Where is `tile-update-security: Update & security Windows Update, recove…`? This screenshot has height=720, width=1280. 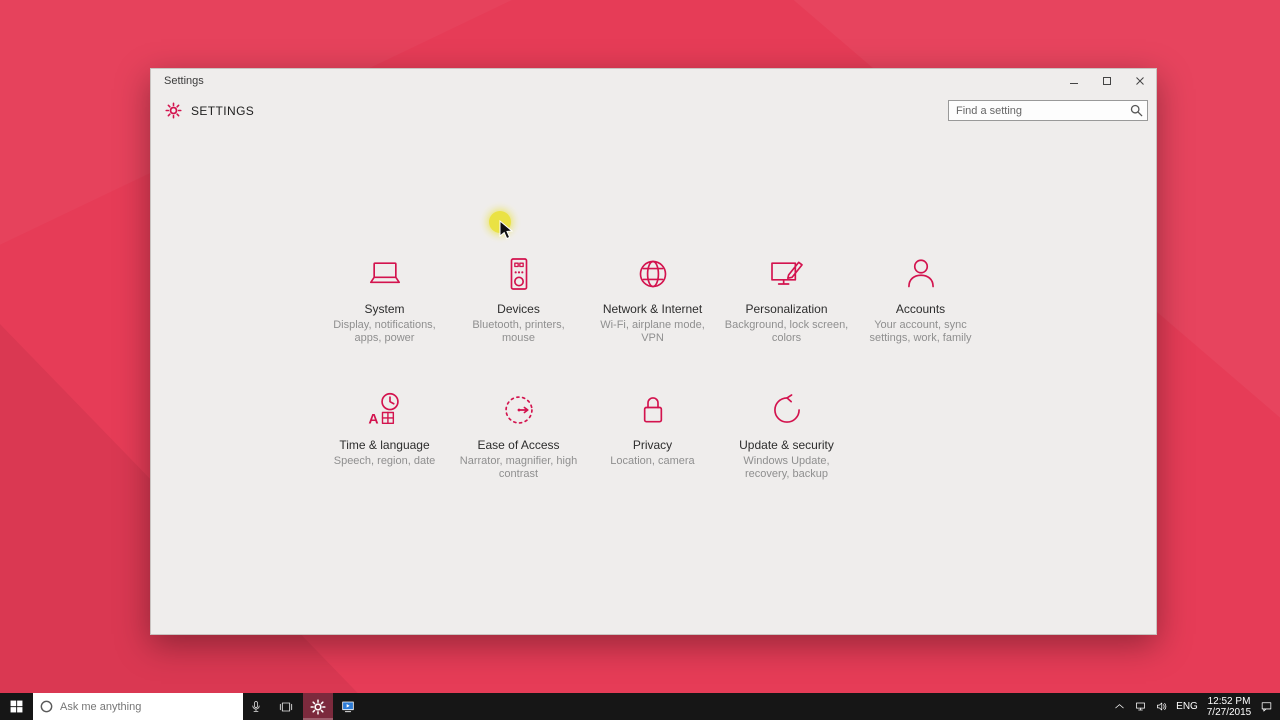
tile-update-security: Update & security Windows Update, recove… is located at coordinates (787, 458).